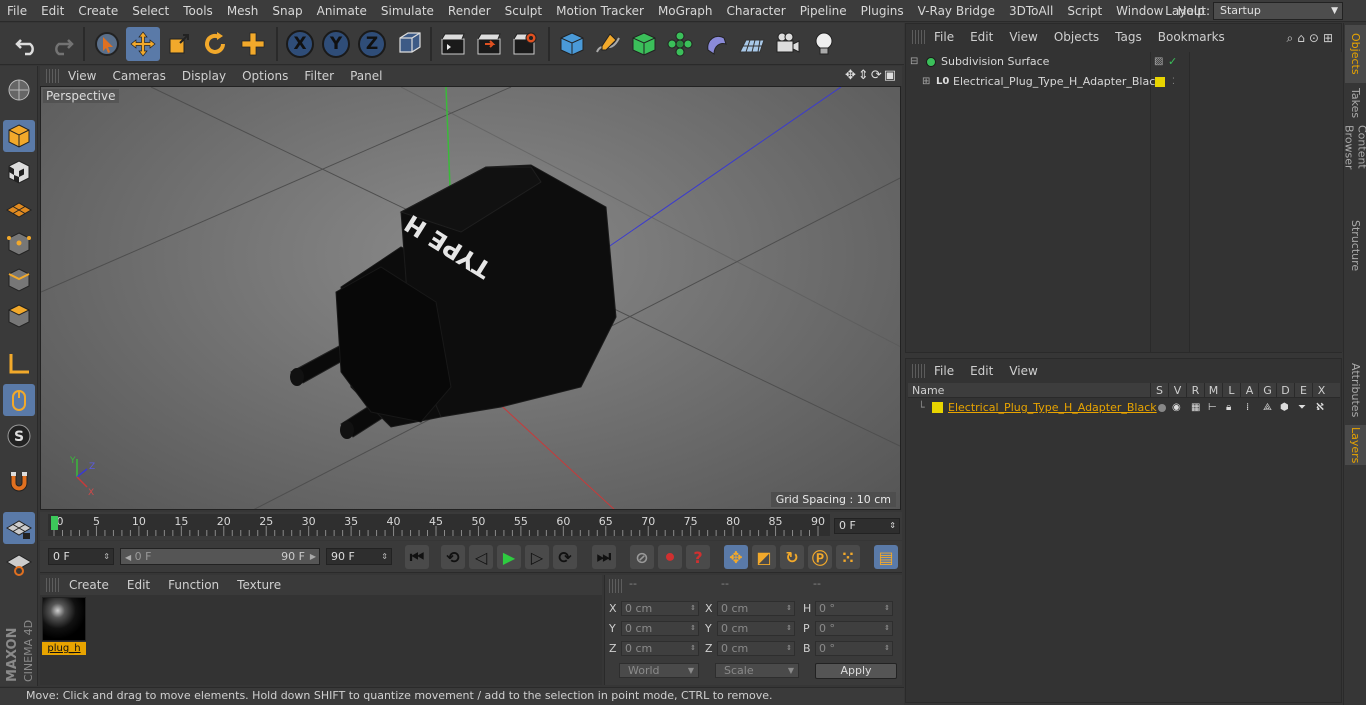  What do you see at coordinates (19, 172) in the screenshot?
I see `texture-mode-button` at bounding box center [19, 172].